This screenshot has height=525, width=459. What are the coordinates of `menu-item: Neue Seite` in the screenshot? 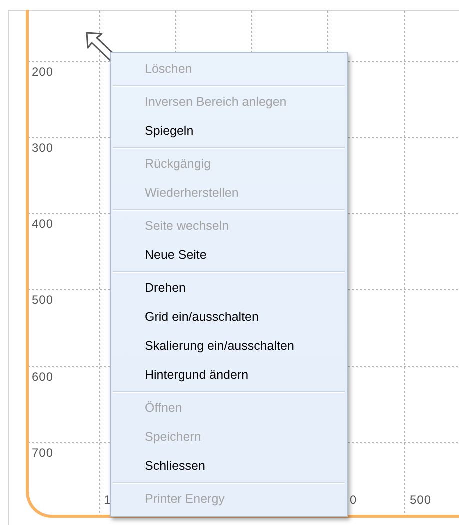 It's located at (229, 255).